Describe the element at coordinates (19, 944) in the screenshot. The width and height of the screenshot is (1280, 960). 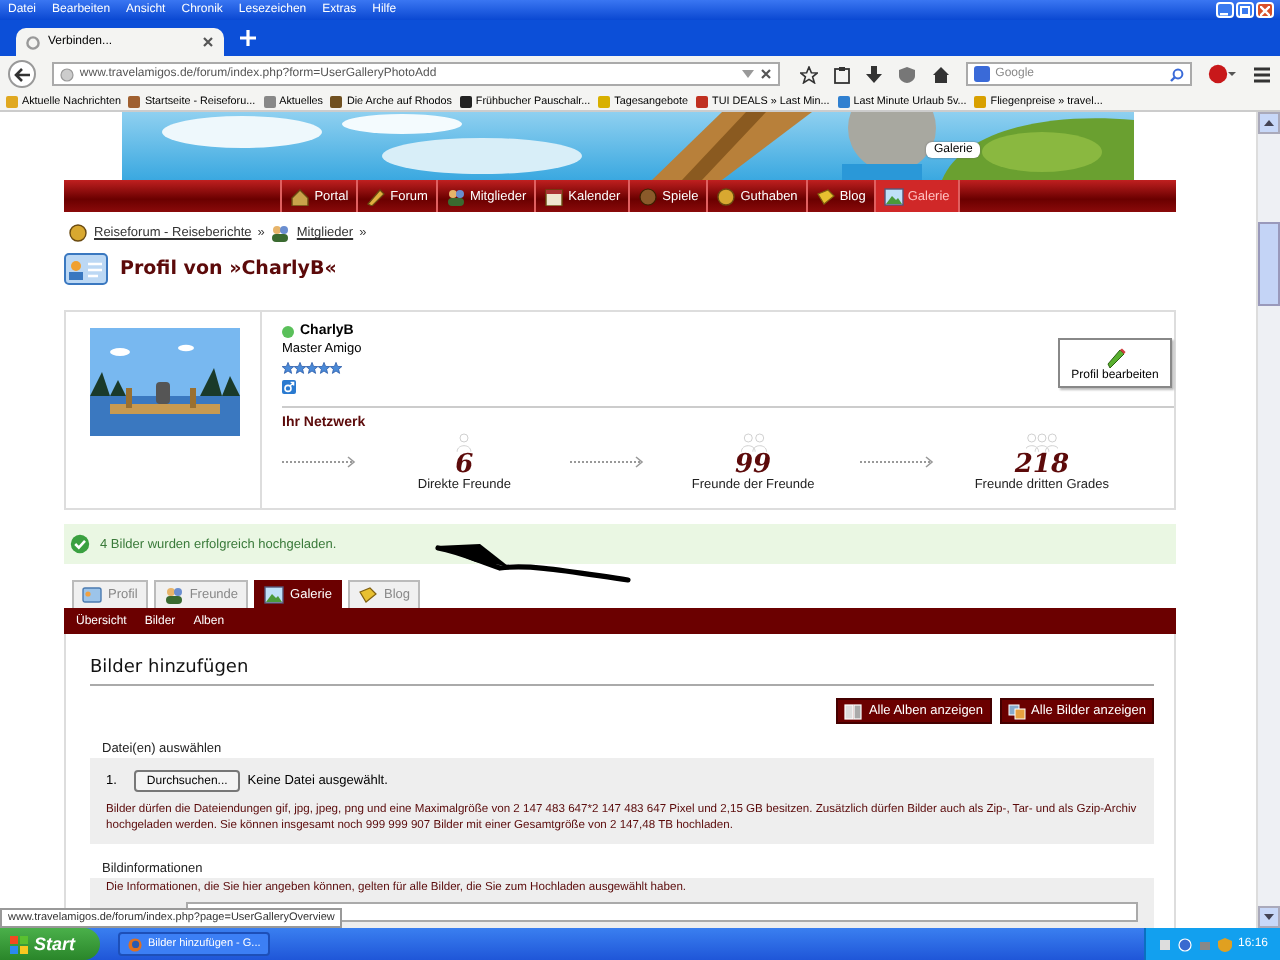
I see `windows-flag-icon` at that location.